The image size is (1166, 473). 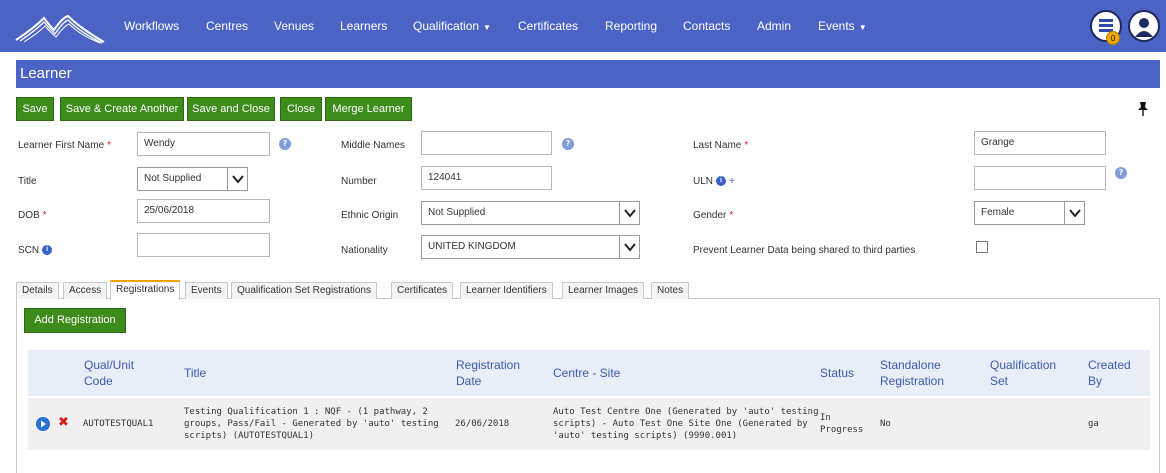 I want to click on column-header-code: Qual/Unit Code, so click(x=109, y=373).